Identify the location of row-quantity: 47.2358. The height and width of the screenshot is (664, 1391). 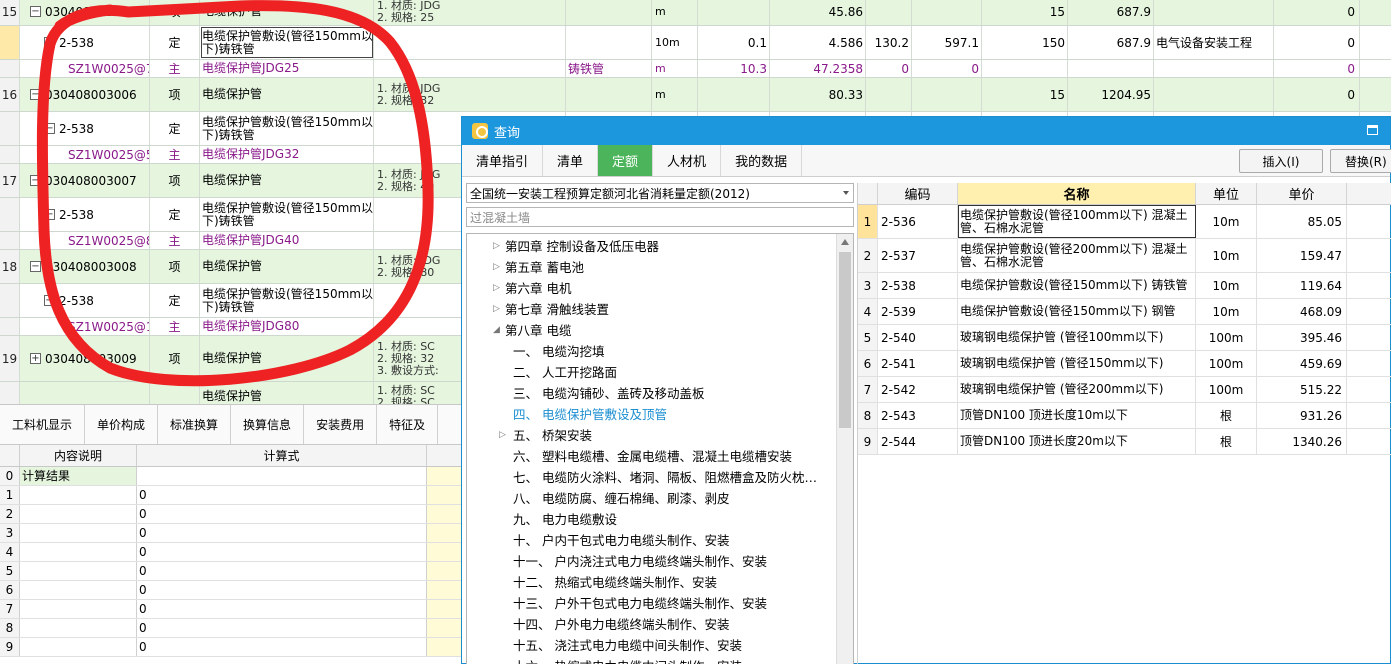
(818, 68).